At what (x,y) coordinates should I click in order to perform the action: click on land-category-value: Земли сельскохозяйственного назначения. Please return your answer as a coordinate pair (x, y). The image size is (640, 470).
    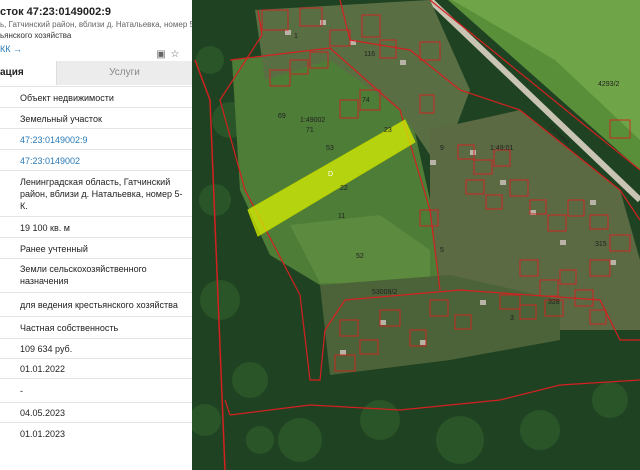
    Looking at the image, I should click on (83, 275).